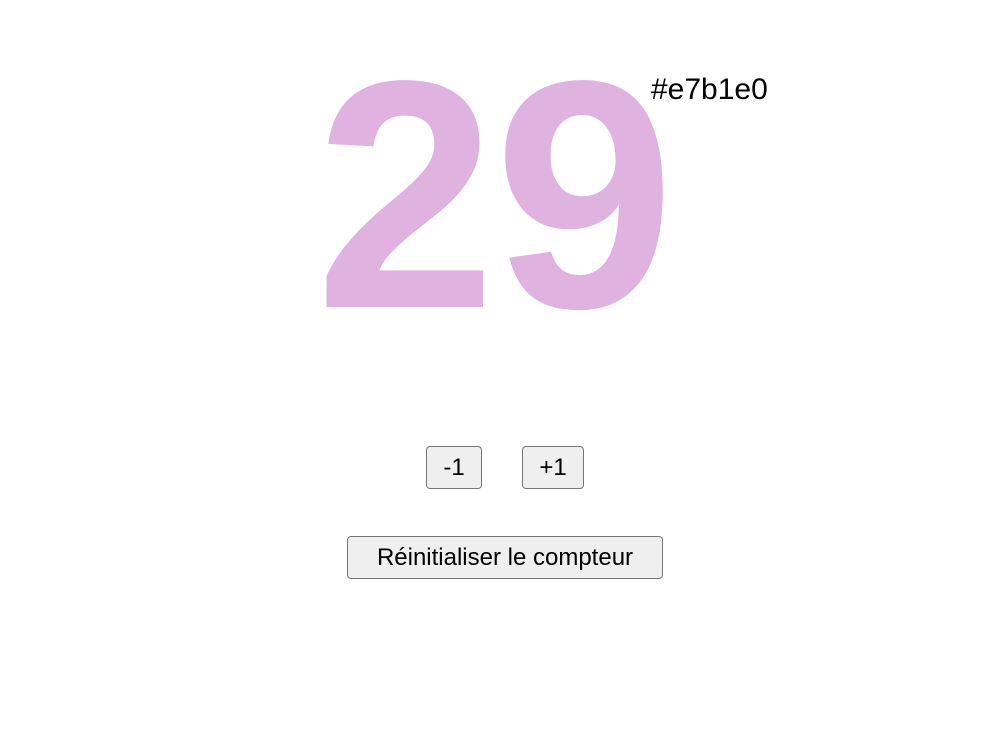  What do you see at coordinates (454, 467) in the screenshot?
I see `decrement-button: -1` at bounding box center [454, 467].